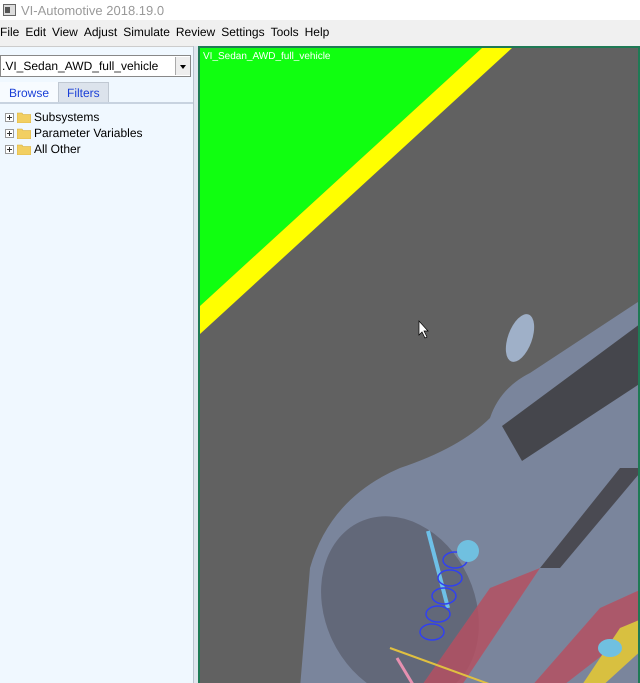 This screenshot has height=683, width=640. What do you see at coordinates (88, 133) in the screenshot?
I see `tree-item: Parameter Variables` at bounding box center [88, 133].